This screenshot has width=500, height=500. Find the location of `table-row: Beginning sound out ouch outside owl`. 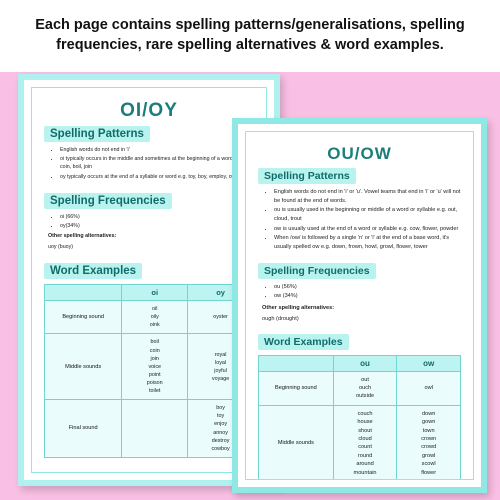

table-row: Beginning sound out ouch outside owl is located at coordinates (359, 388).